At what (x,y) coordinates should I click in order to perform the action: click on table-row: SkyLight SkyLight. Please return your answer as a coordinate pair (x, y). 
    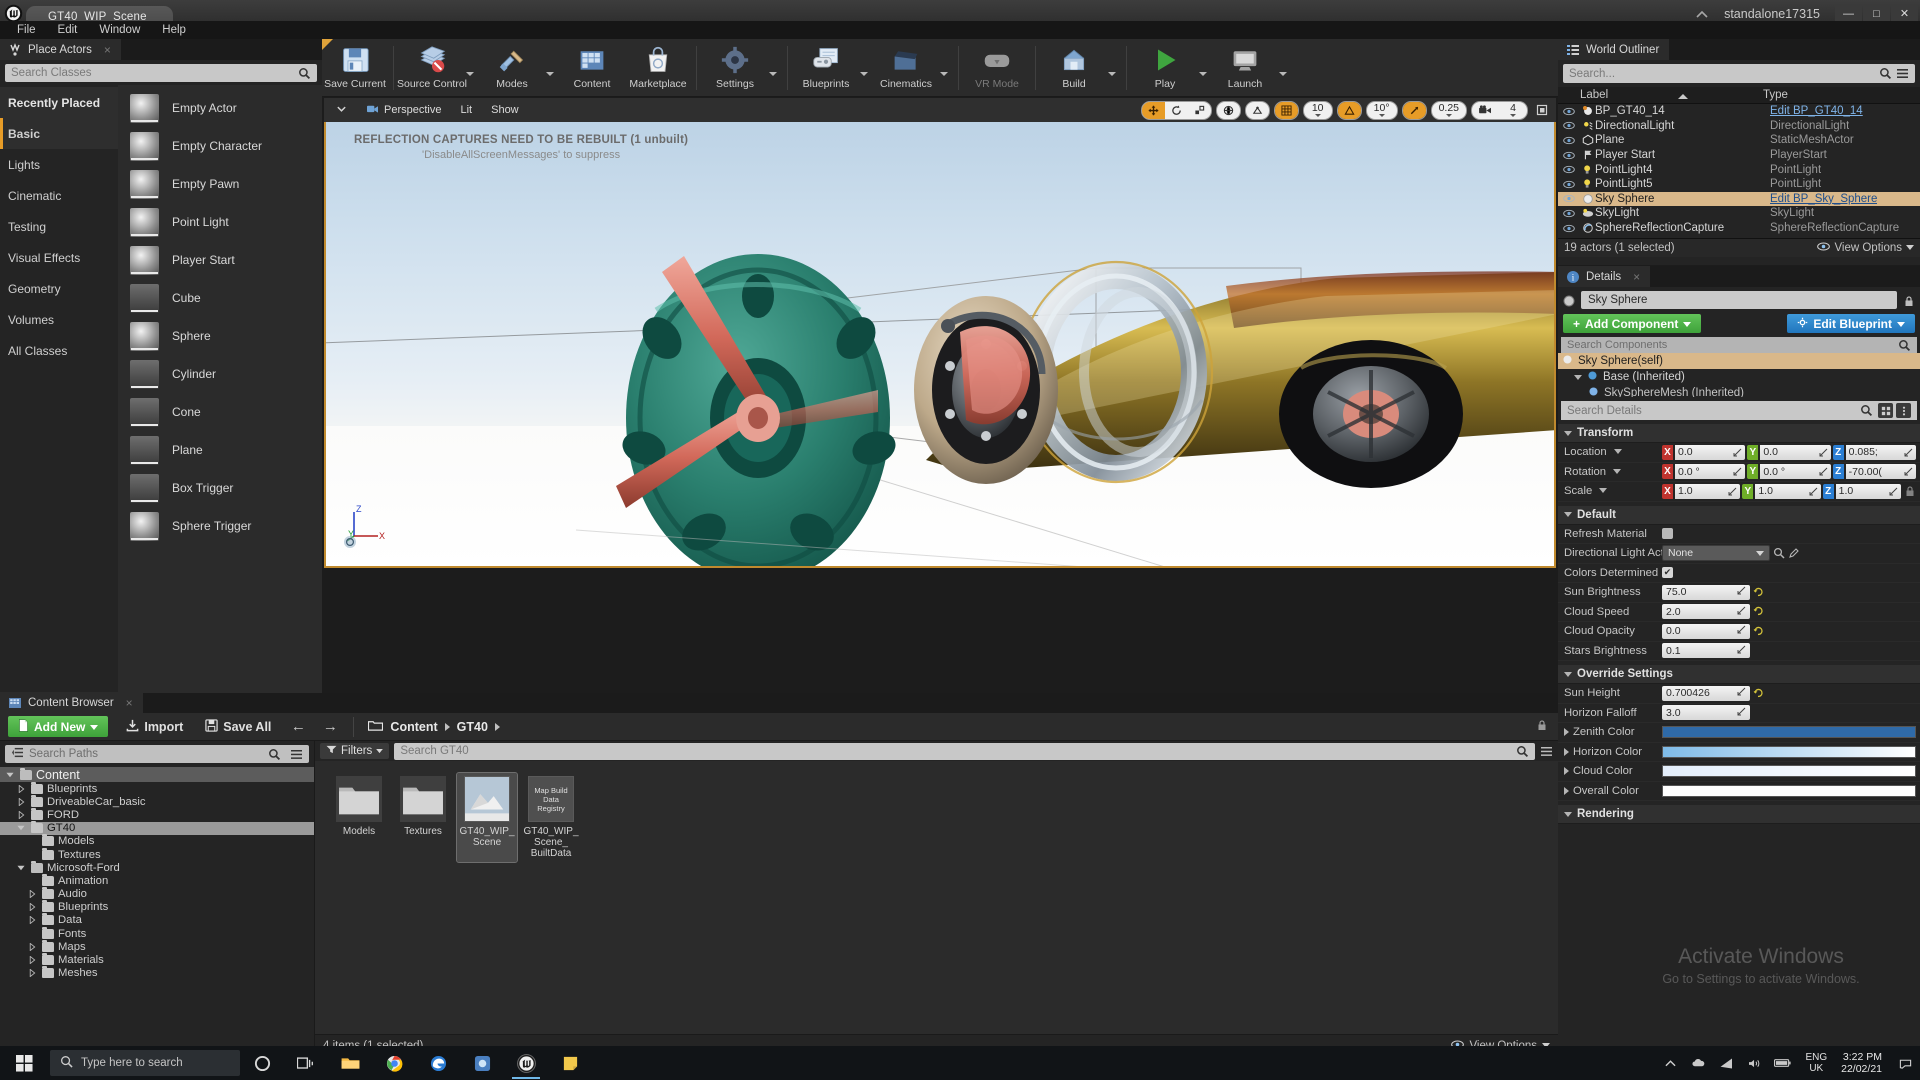
    Looking at the image, I should click on (1739, 213).